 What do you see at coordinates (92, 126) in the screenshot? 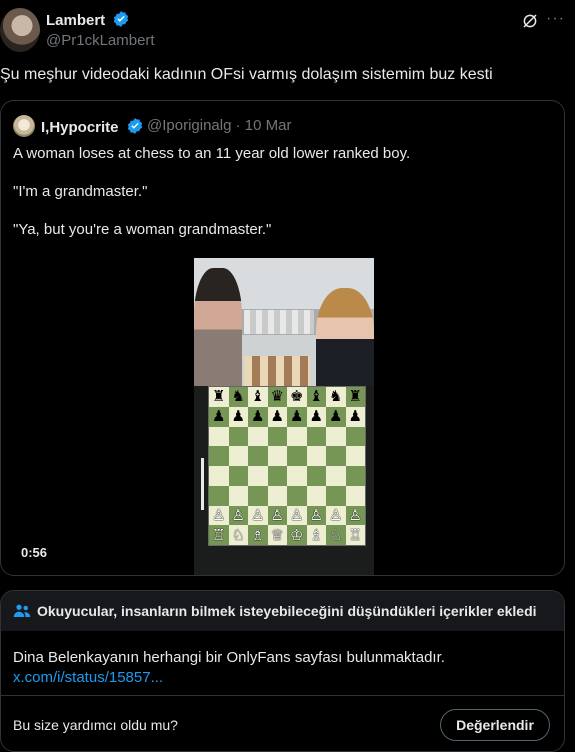
I see `quoted-author-name: I,Hypocrite` at bounding box center [92, 126].